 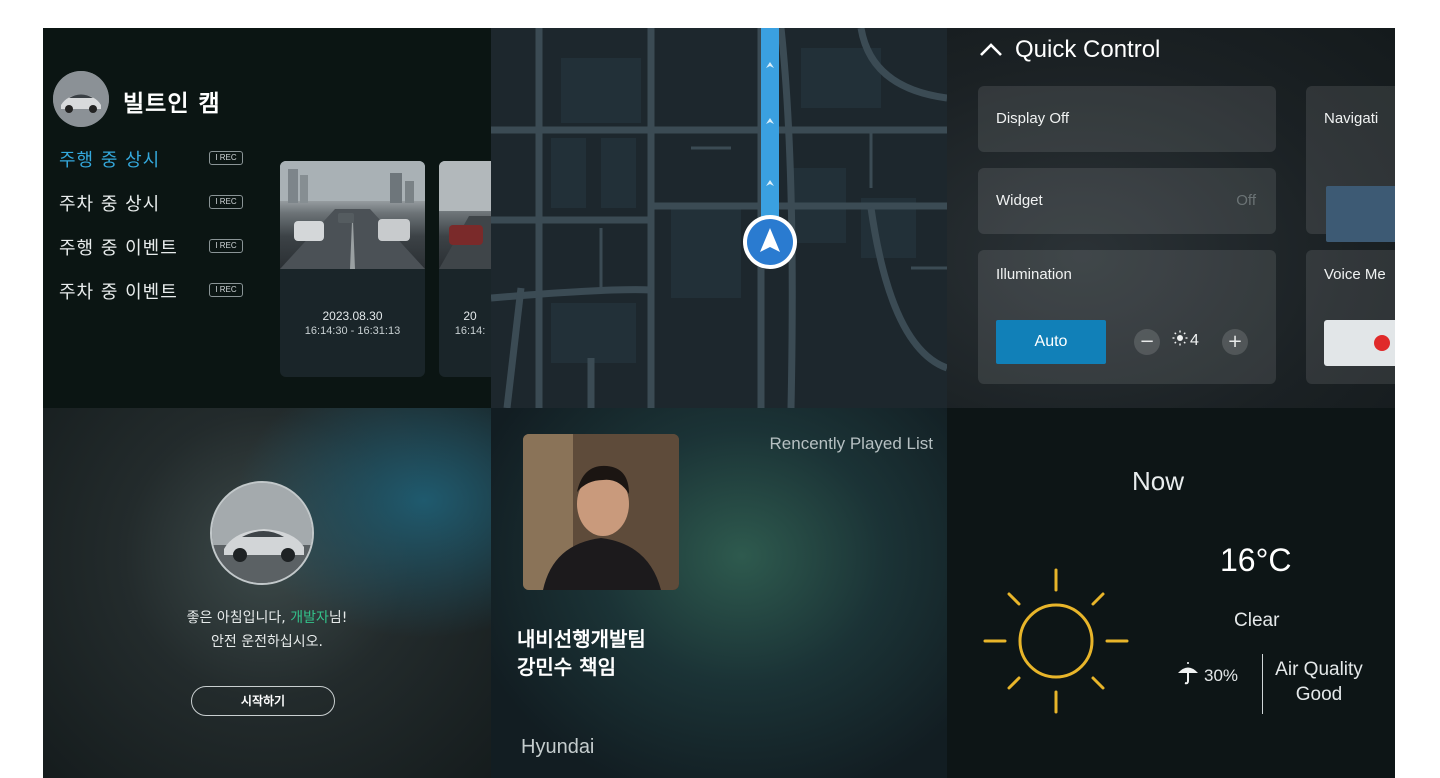 What do you see at coordinates (1180, 340) in the screenshot?
I see `brightness-icon` at bounding box center [1180, 340].